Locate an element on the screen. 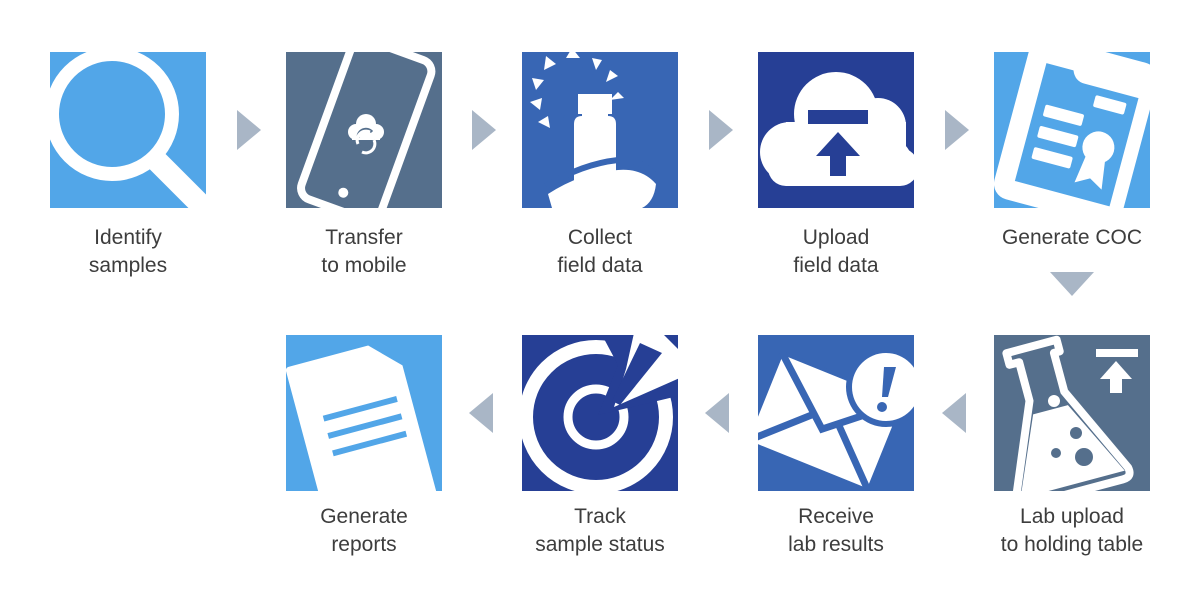 Image resolution: width=1200 pixels, height=600 pixels. certificate-document-icon is located at coordinates (1072, 130).